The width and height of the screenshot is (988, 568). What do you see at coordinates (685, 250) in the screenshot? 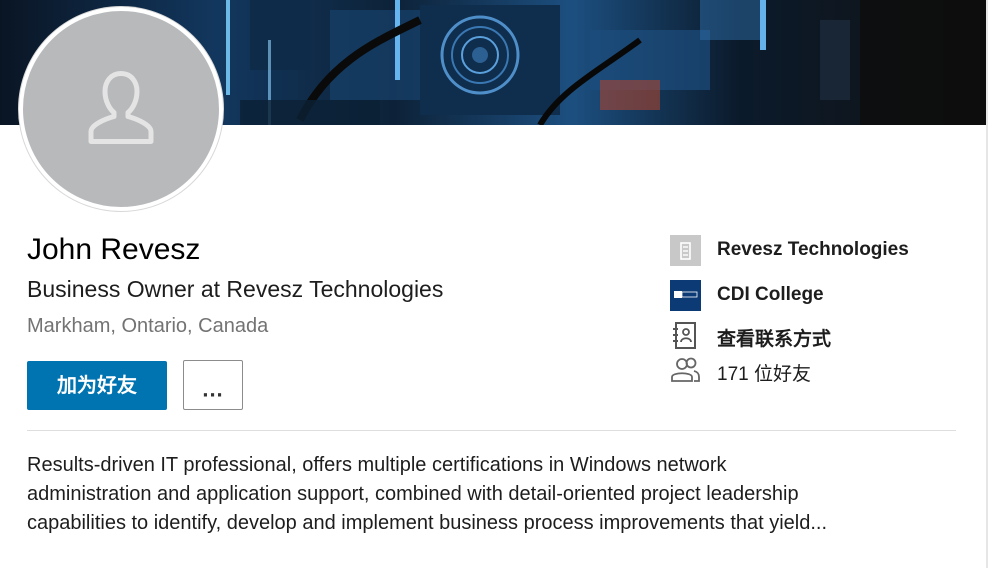
I see `building-icon` at bounding box center [685, 250].